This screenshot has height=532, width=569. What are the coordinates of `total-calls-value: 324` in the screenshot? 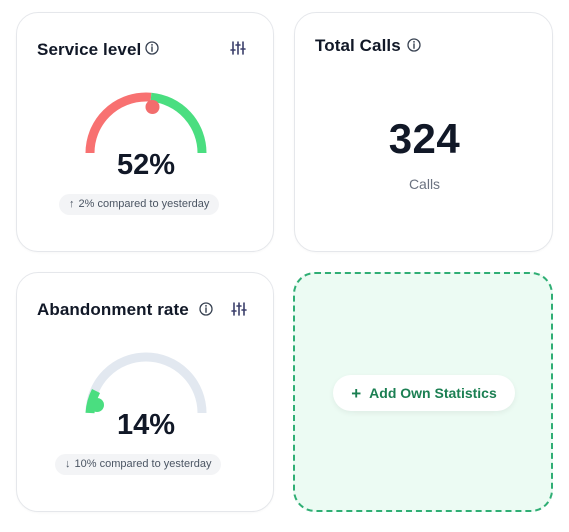 It's located at (424, 138).